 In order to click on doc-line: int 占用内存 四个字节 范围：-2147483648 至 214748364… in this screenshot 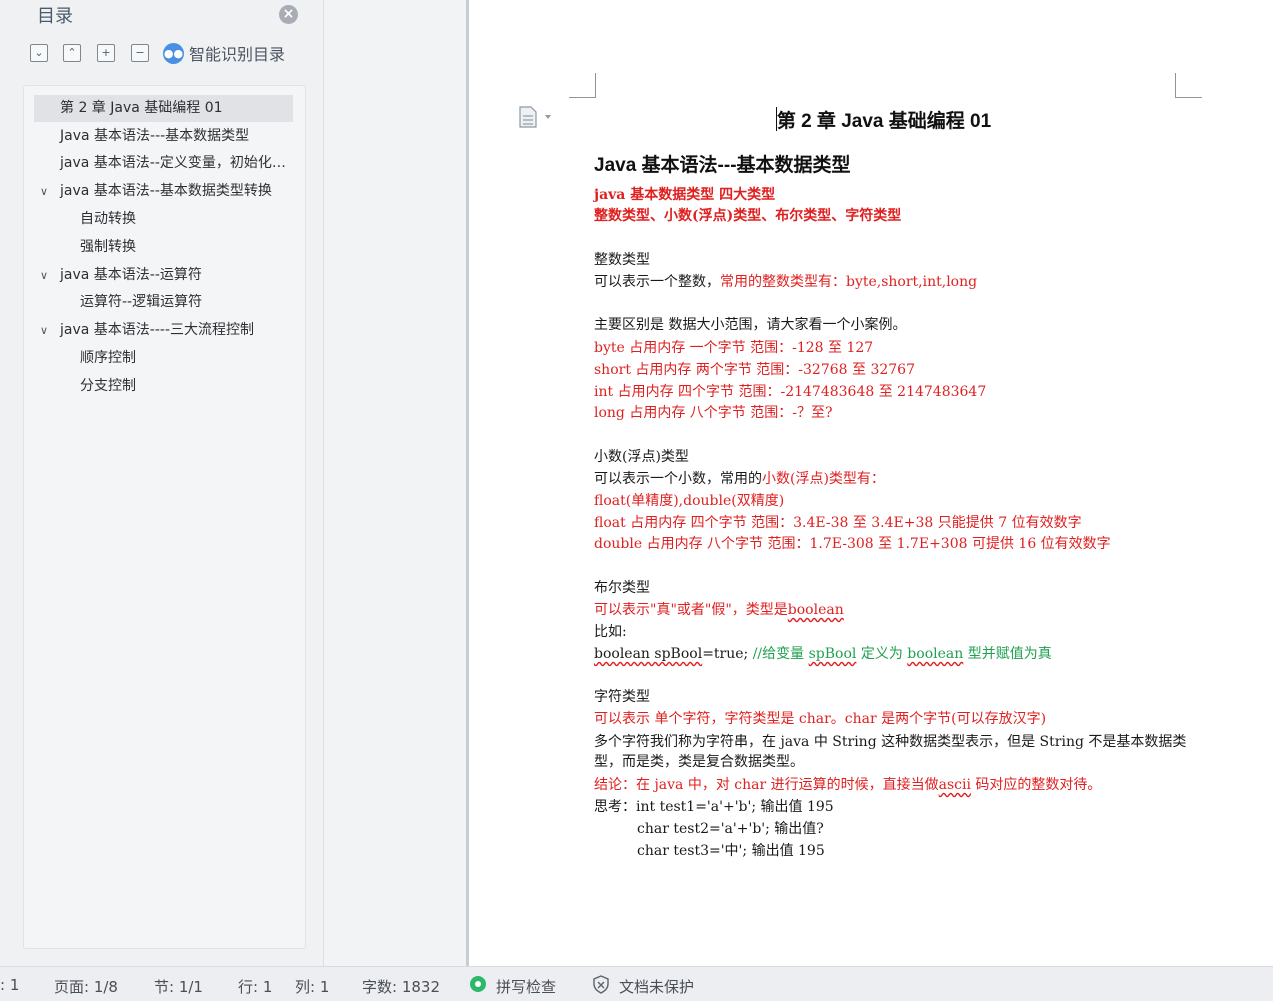, I will do `click(790, 392)`.